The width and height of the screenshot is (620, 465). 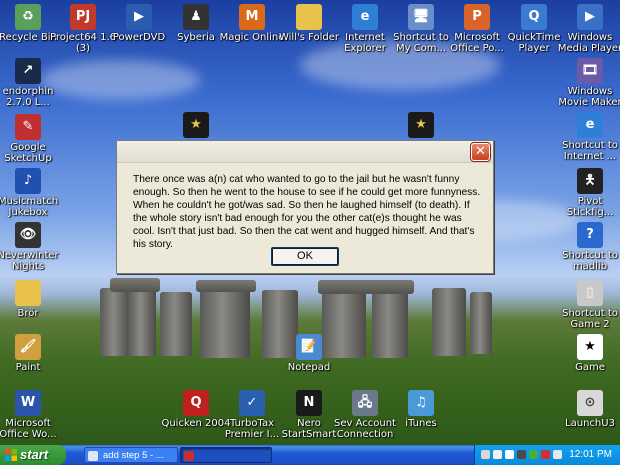 I want to click on close-button: ✕, so click(x=480, y=152).